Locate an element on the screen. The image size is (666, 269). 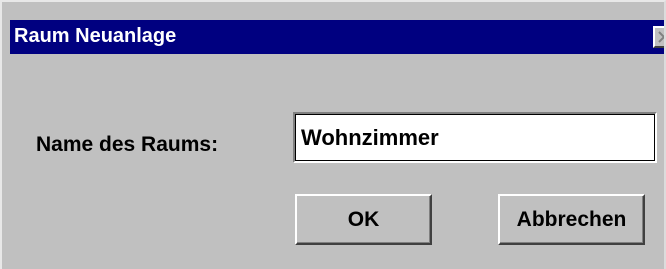
title-bar: Raum Neuanlage is located at coordinates (337, 37).